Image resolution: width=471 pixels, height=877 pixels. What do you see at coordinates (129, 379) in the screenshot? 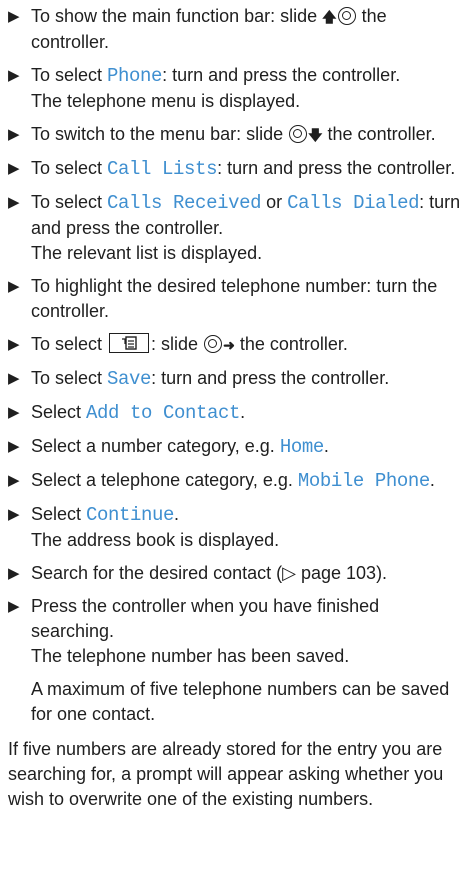
I see `ui-term: Save` at bounding box center [129, 379].